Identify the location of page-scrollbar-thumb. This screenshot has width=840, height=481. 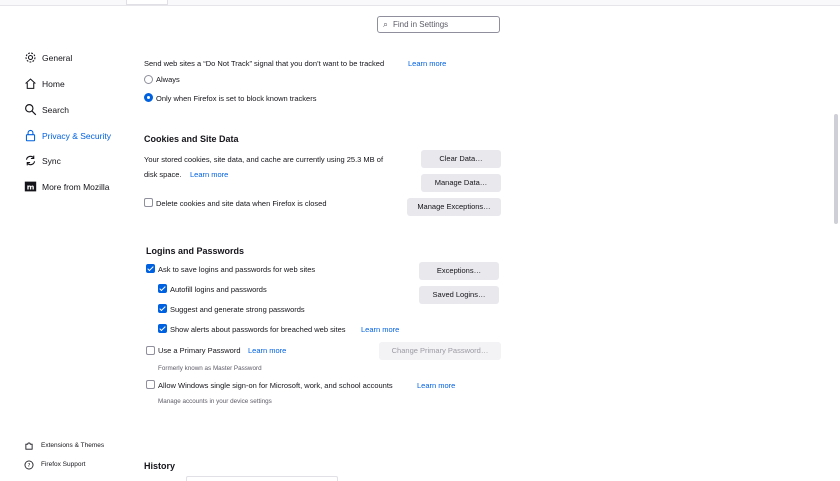
(836, 169).